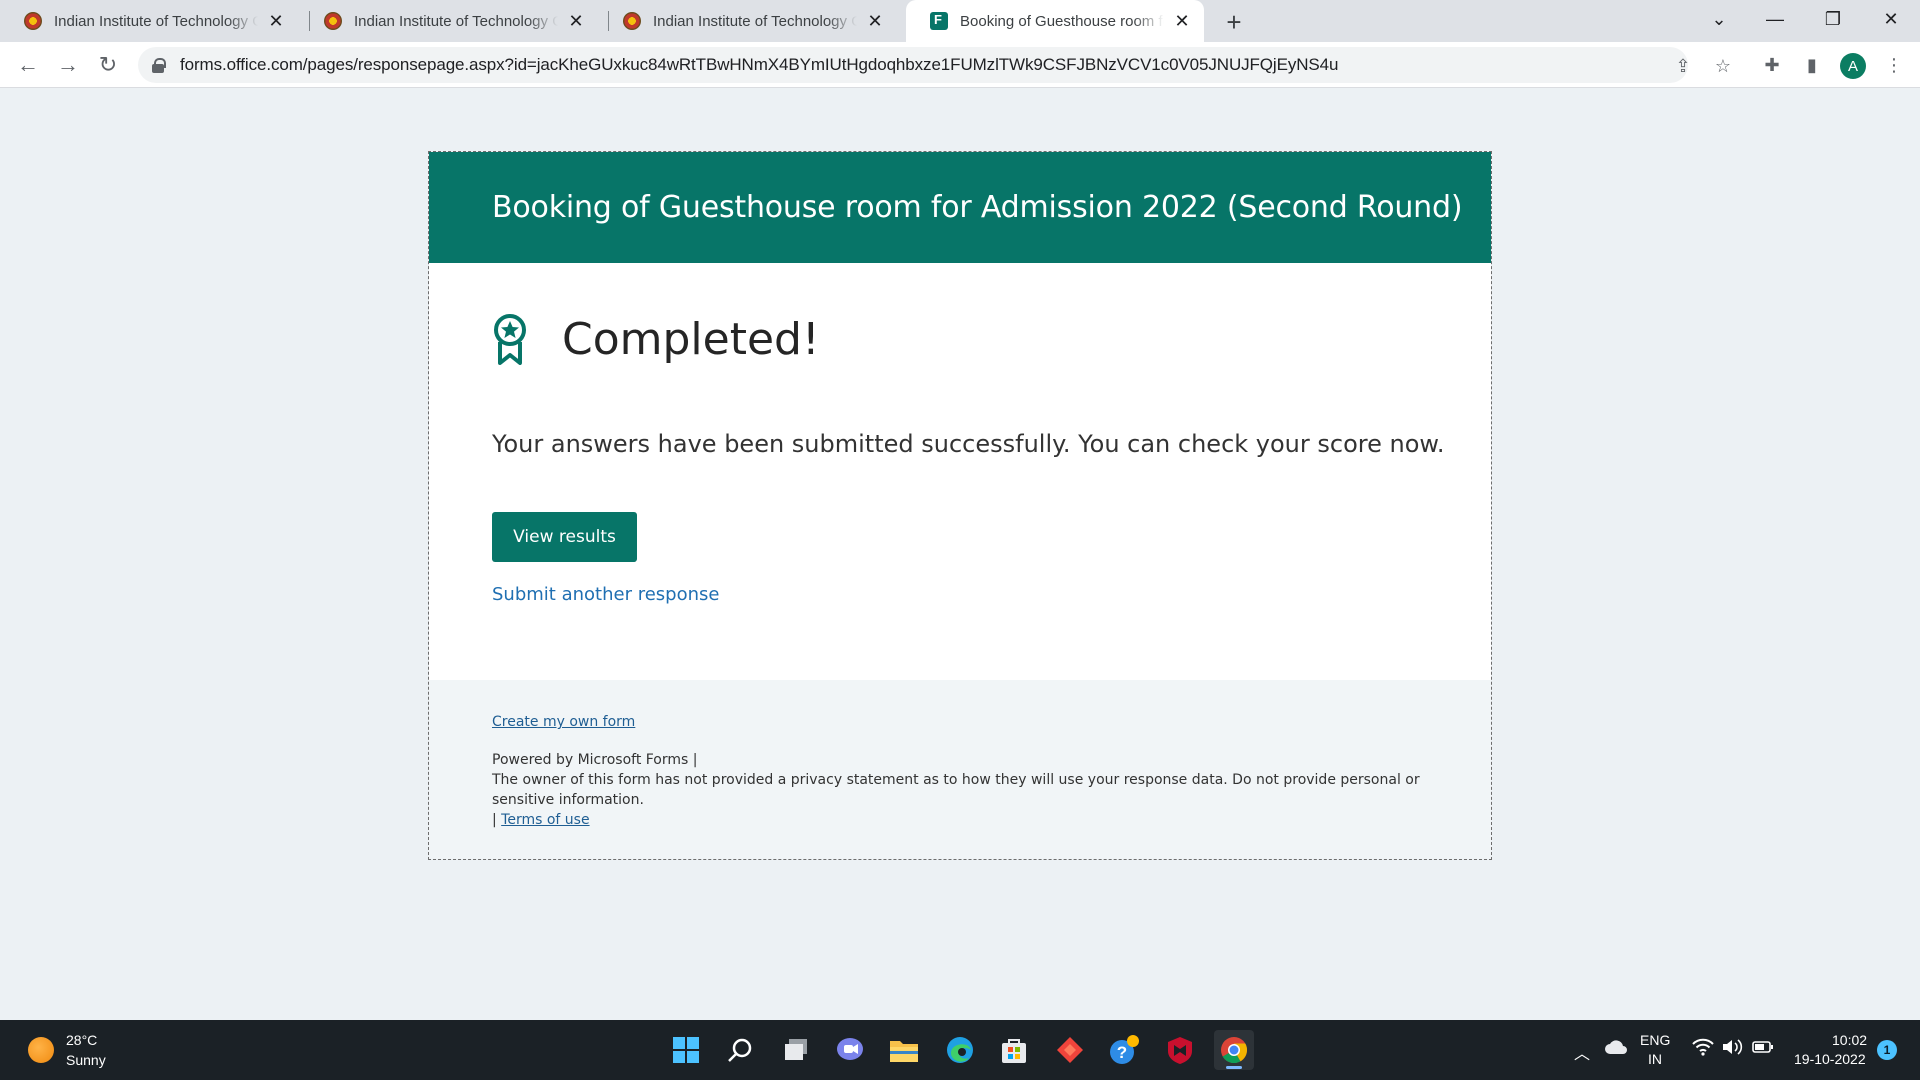 This screenshot has height=1080, width=1920. I want to click on region-code: IN, so click(1655, 1059).